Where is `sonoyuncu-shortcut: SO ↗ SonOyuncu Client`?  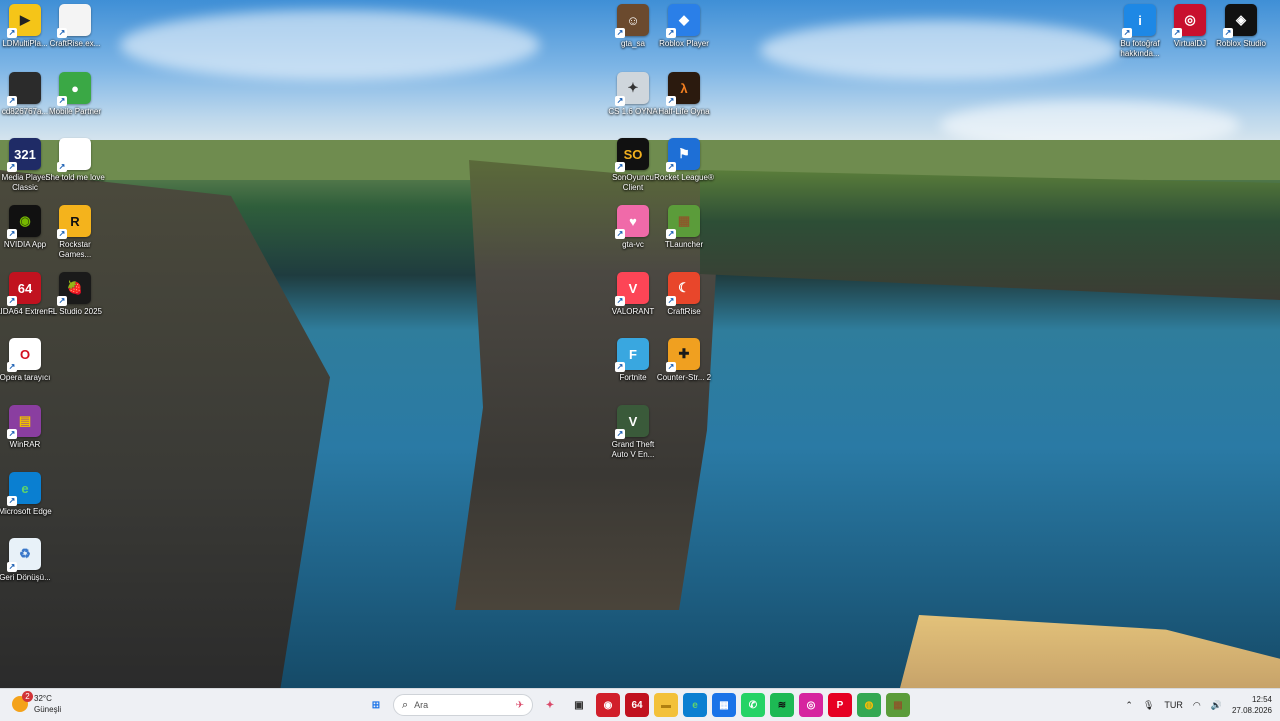 sonoyuncu-shortcut: SO ↗ SonOyuncu Client is located at coordinates (633, 171).